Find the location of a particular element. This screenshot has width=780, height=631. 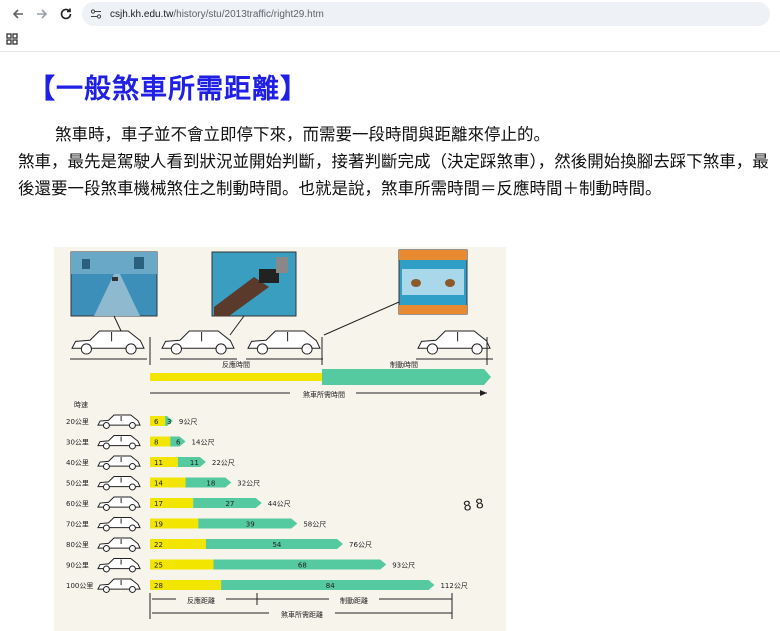

reaction-value: 25 is located at coordinates (158, 566).